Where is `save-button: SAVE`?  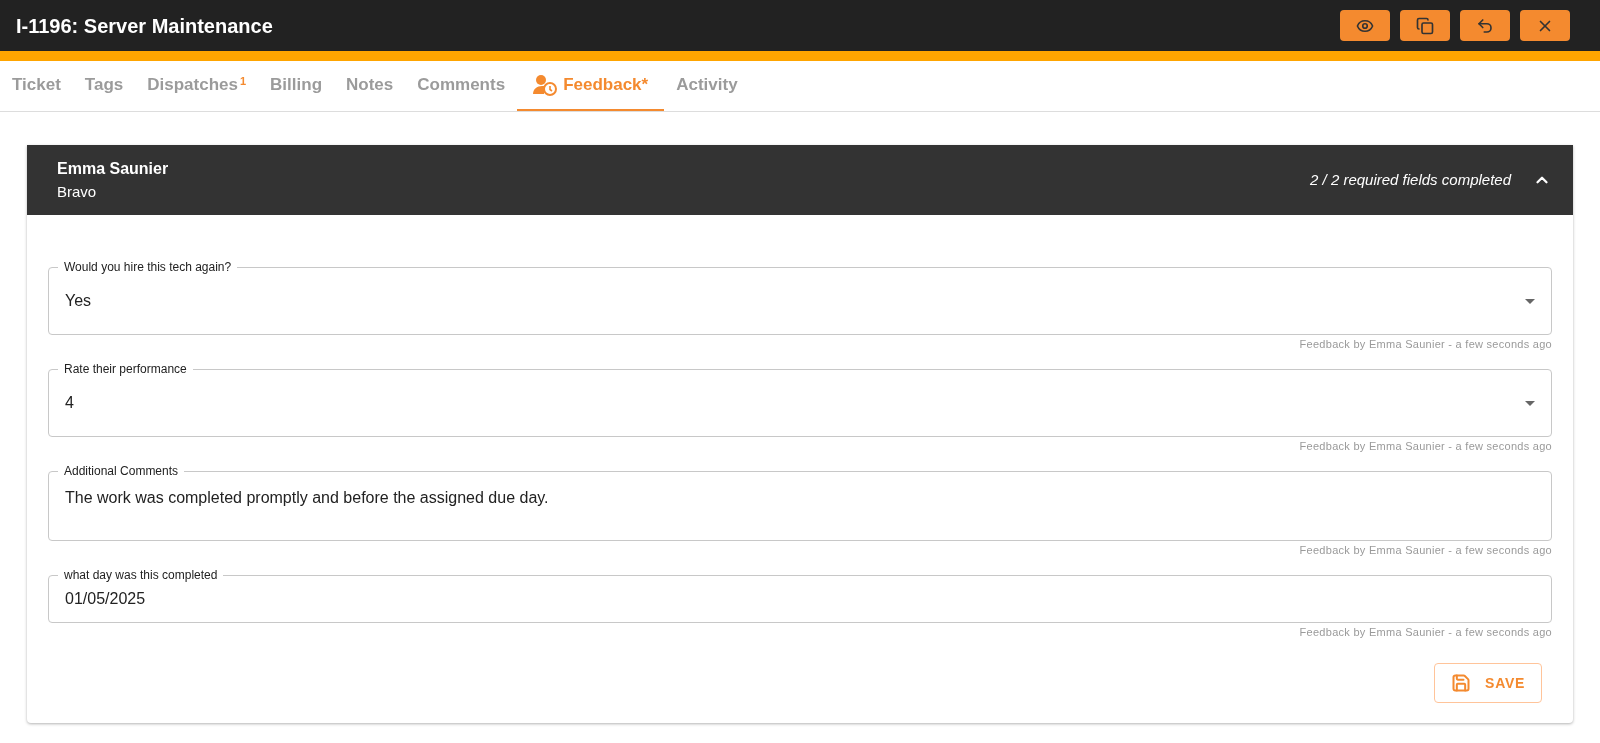
save-button: SAVE is located at coordinates (1488, 683).